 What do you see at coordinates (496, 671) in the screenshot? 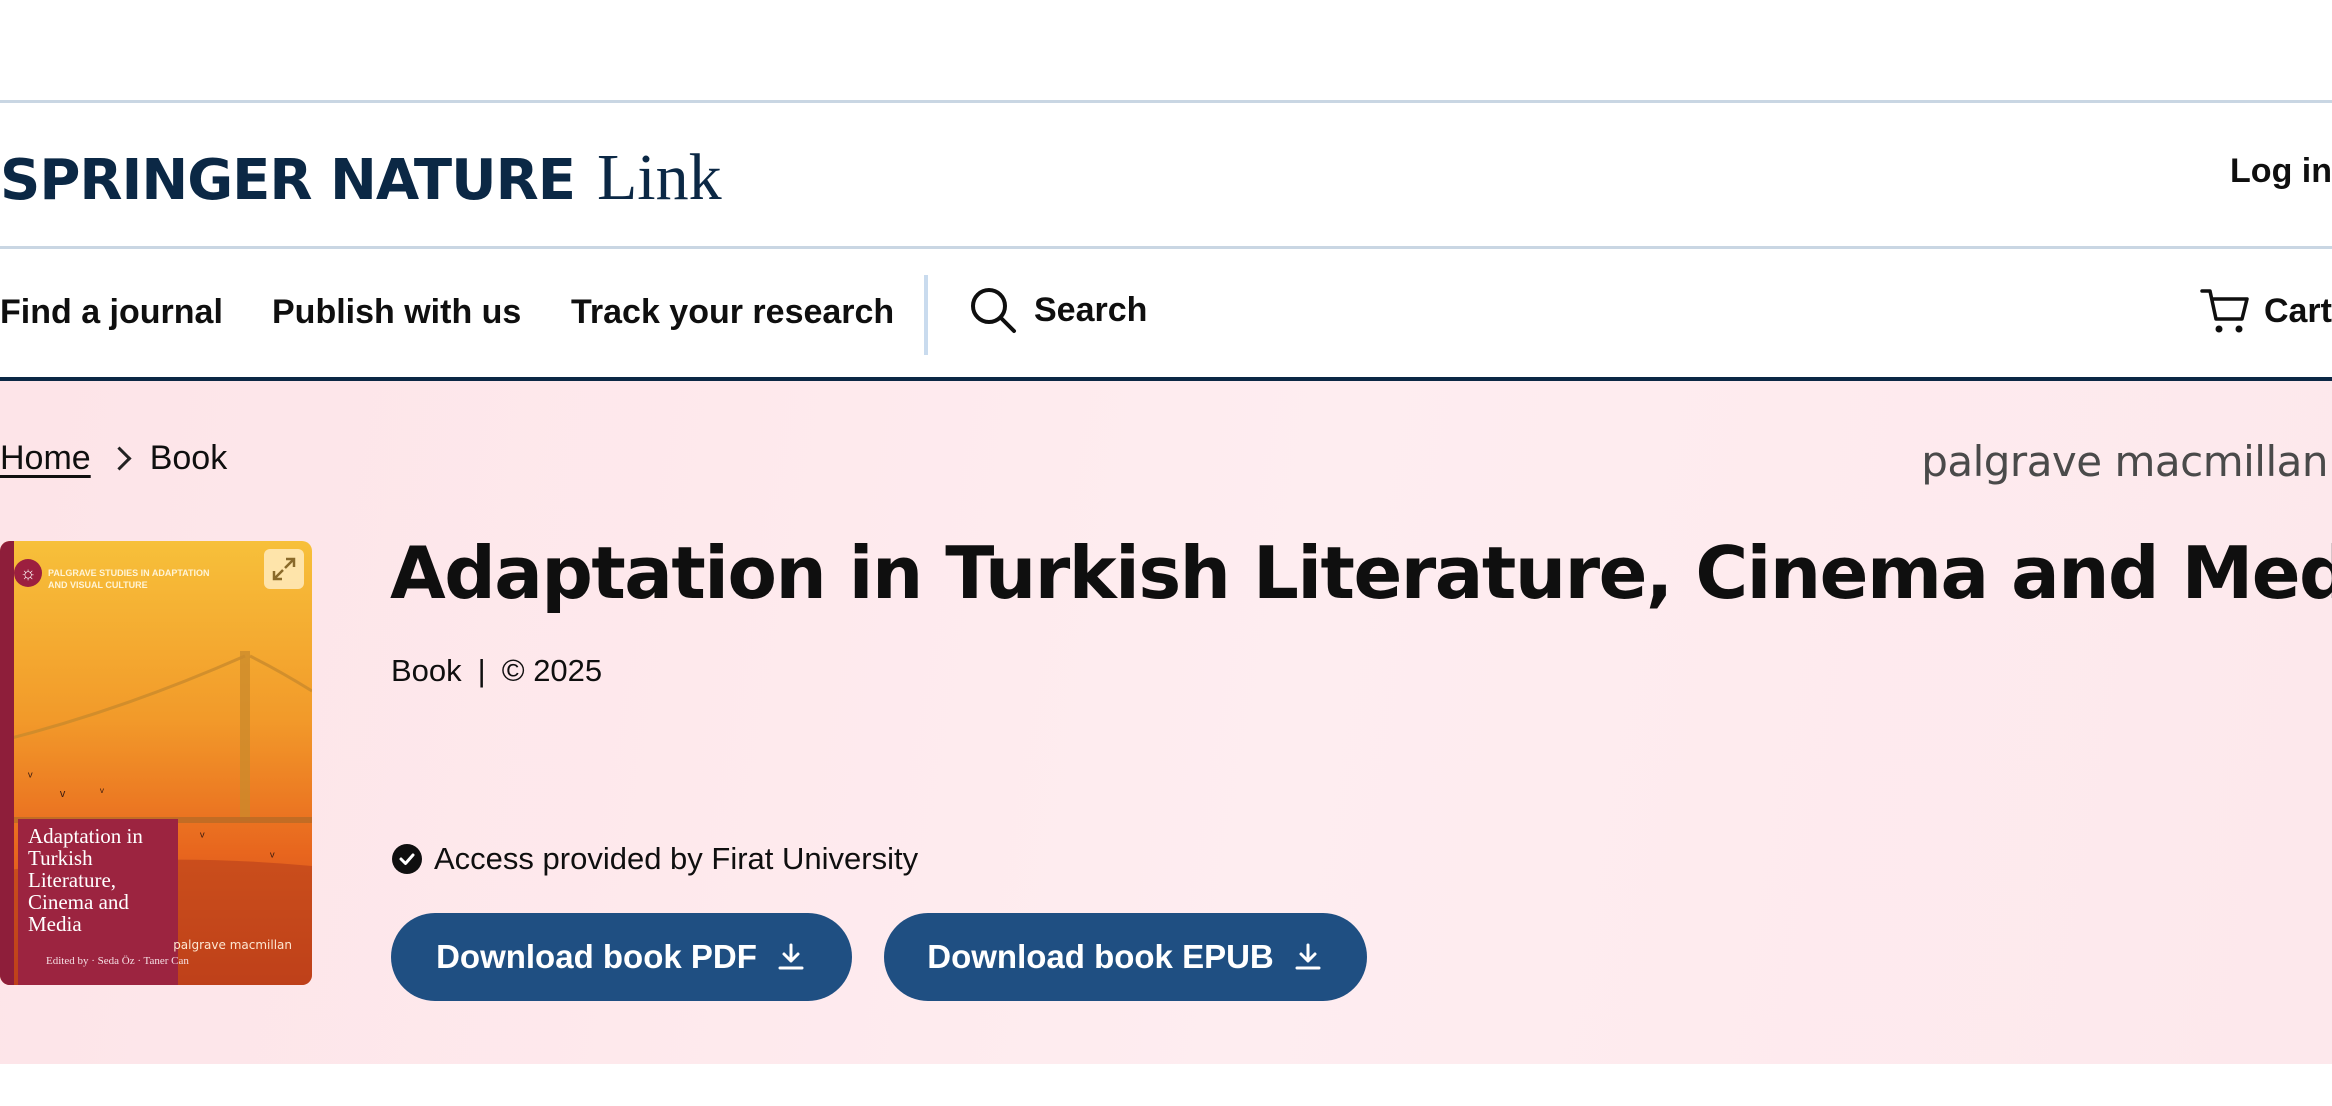
I see `book-meta: Book | © 2025` at bounding box center [496, 671].